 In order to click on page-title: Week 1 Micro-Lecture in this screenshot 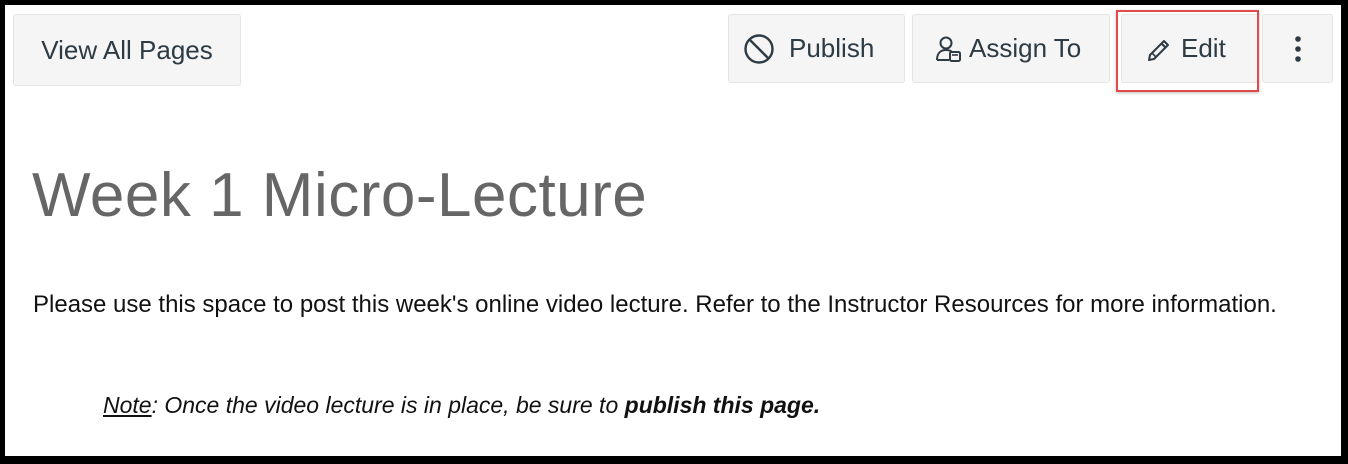, I will do `click(340, 195)`.